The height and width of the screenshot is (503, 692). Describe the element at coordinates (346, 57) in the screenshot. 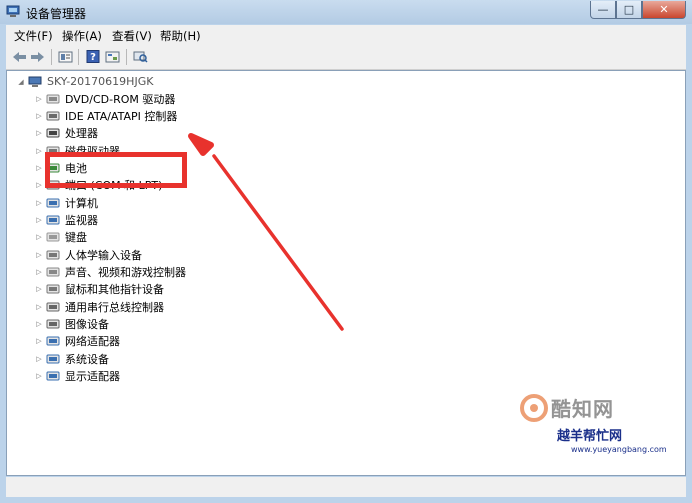

I see `toolbar: ?` at that location.